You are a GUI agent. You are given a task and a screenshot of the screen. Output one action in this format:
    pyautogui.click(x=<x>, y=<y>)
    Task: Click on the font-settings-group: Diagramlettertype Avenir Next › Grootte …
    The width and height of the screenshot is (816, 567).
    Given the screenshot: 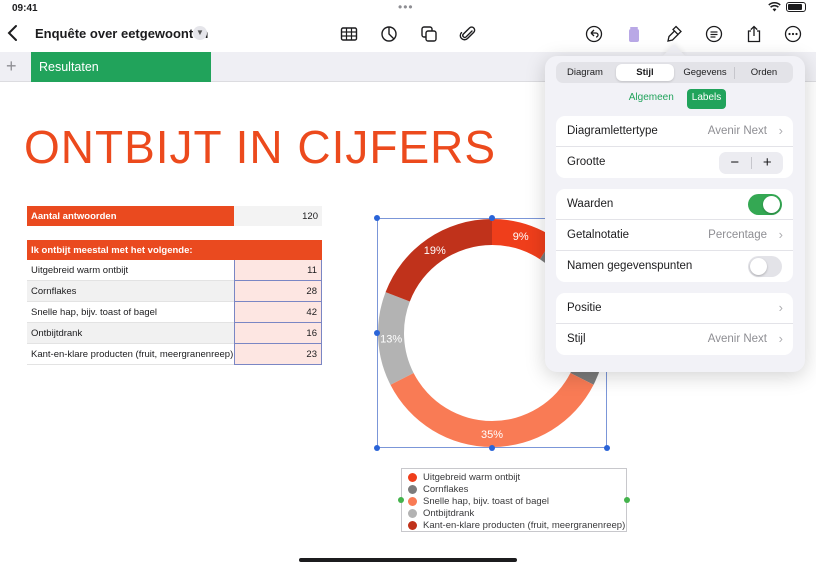 What is the action you would take?
    pyautogui.click(x=674, y=147)
    